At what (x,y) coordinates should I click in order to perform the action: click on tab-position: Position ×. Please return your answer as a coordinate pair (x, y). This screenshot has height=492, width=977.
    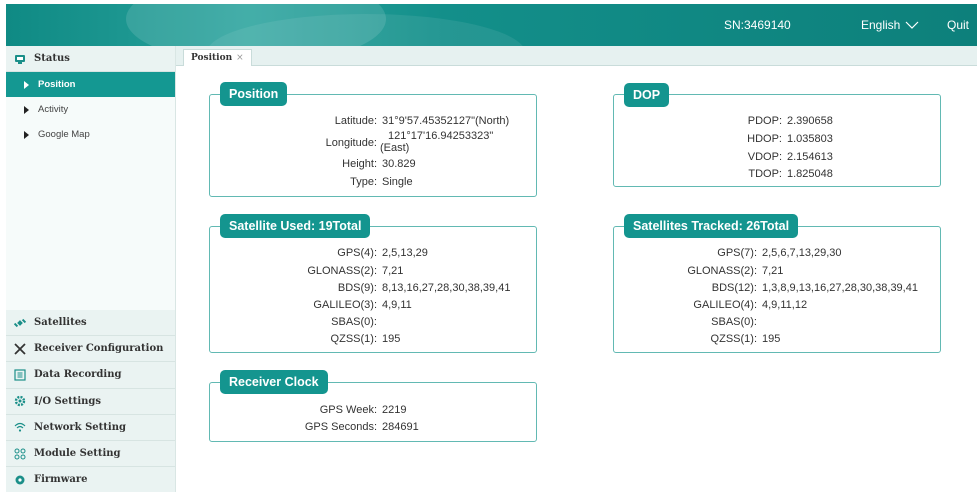
    Looking at the image, I should click on (217, 57).